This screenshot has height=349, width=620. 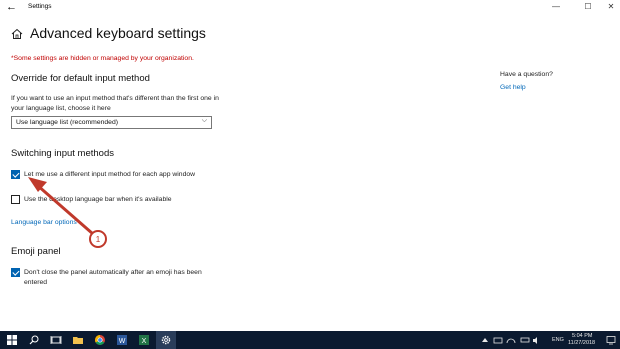 I want to click on override-heading: Override for default input method, so click(x=80, y=78).